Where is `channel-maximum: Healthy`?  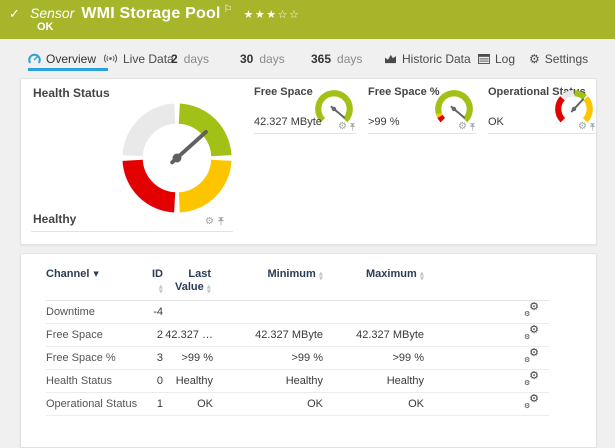
channel-maximum: Healthy is located at coordinates (373, 381).